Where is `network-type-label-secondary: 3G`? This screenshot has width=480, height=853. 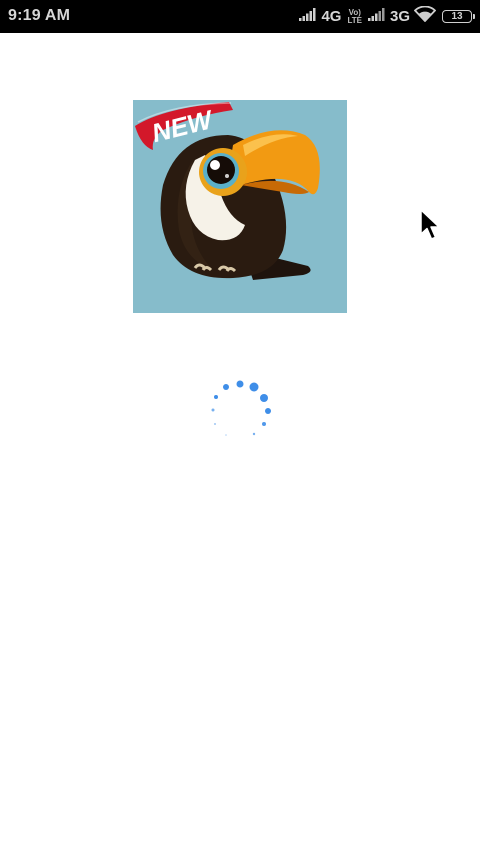
network-type-label-secondary: 3G is located at coordinates (399, 16).